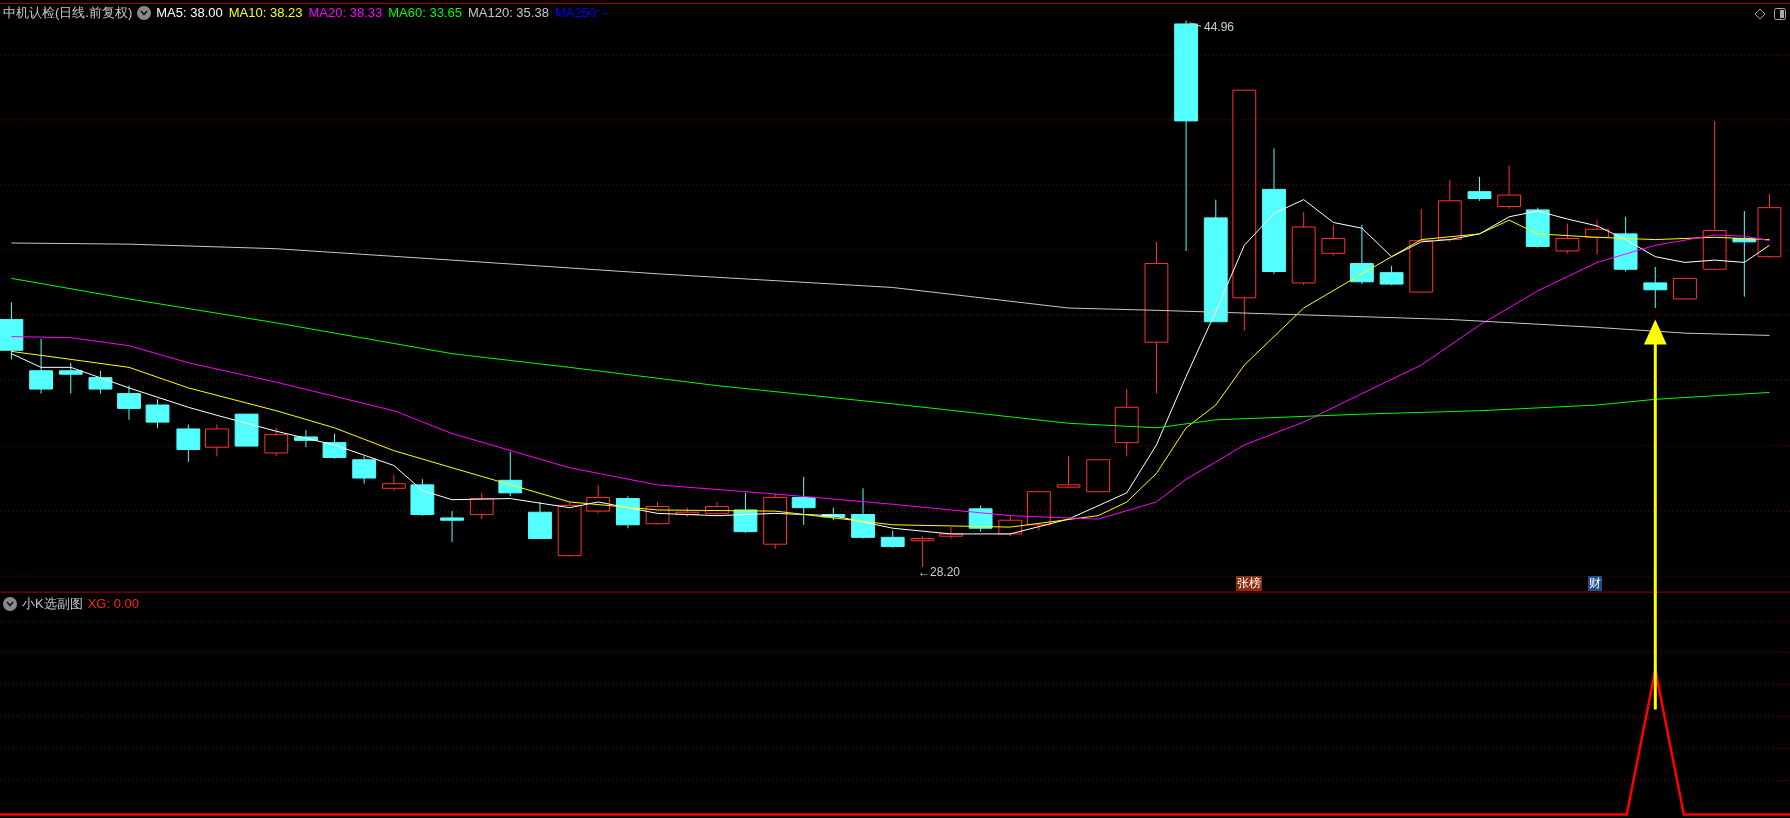  What do you see at coordinates (68, 13) in the screenshot?
I see `chart-title: 中机认检(日线.前复权)` at bounding box center [68, 13].